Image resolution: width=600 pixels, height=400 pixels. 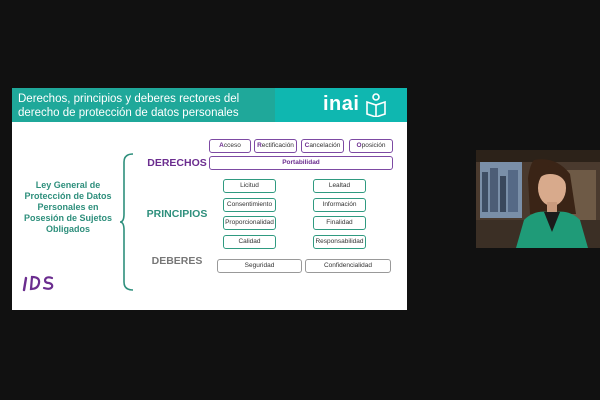 I want to click on screen-share-margin, so click(x=441, y=199).